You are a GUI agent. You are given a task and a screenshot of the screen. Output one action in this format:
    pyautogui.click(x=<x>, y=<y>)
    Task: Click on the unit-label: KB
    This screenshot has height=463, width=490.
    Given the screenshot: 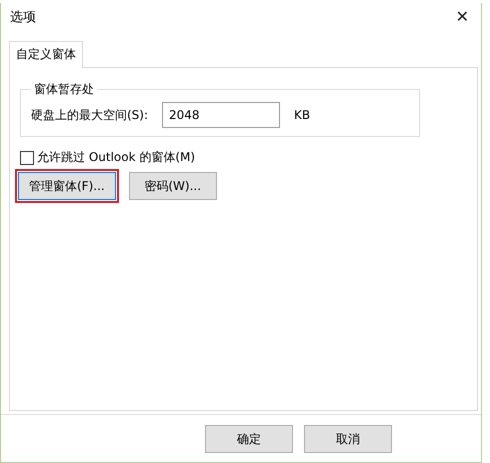 What is the action you would take?
    pyautogui.click(x=302, y=115)
    